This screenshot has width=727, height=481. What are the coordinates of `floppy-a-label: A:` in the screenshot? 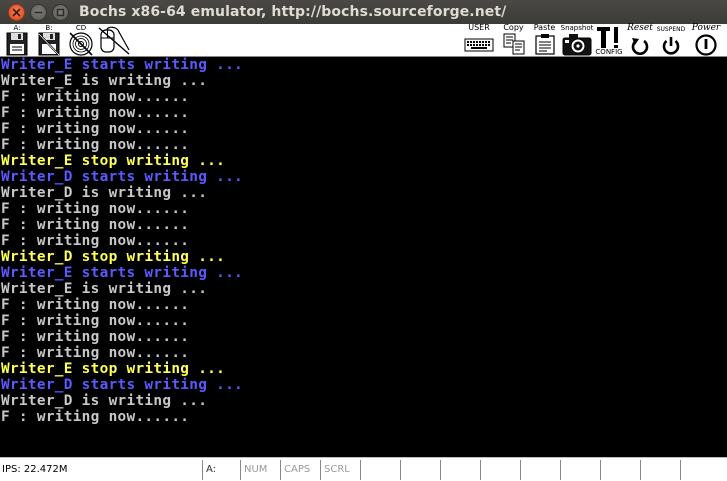 It's located at (17, 28).